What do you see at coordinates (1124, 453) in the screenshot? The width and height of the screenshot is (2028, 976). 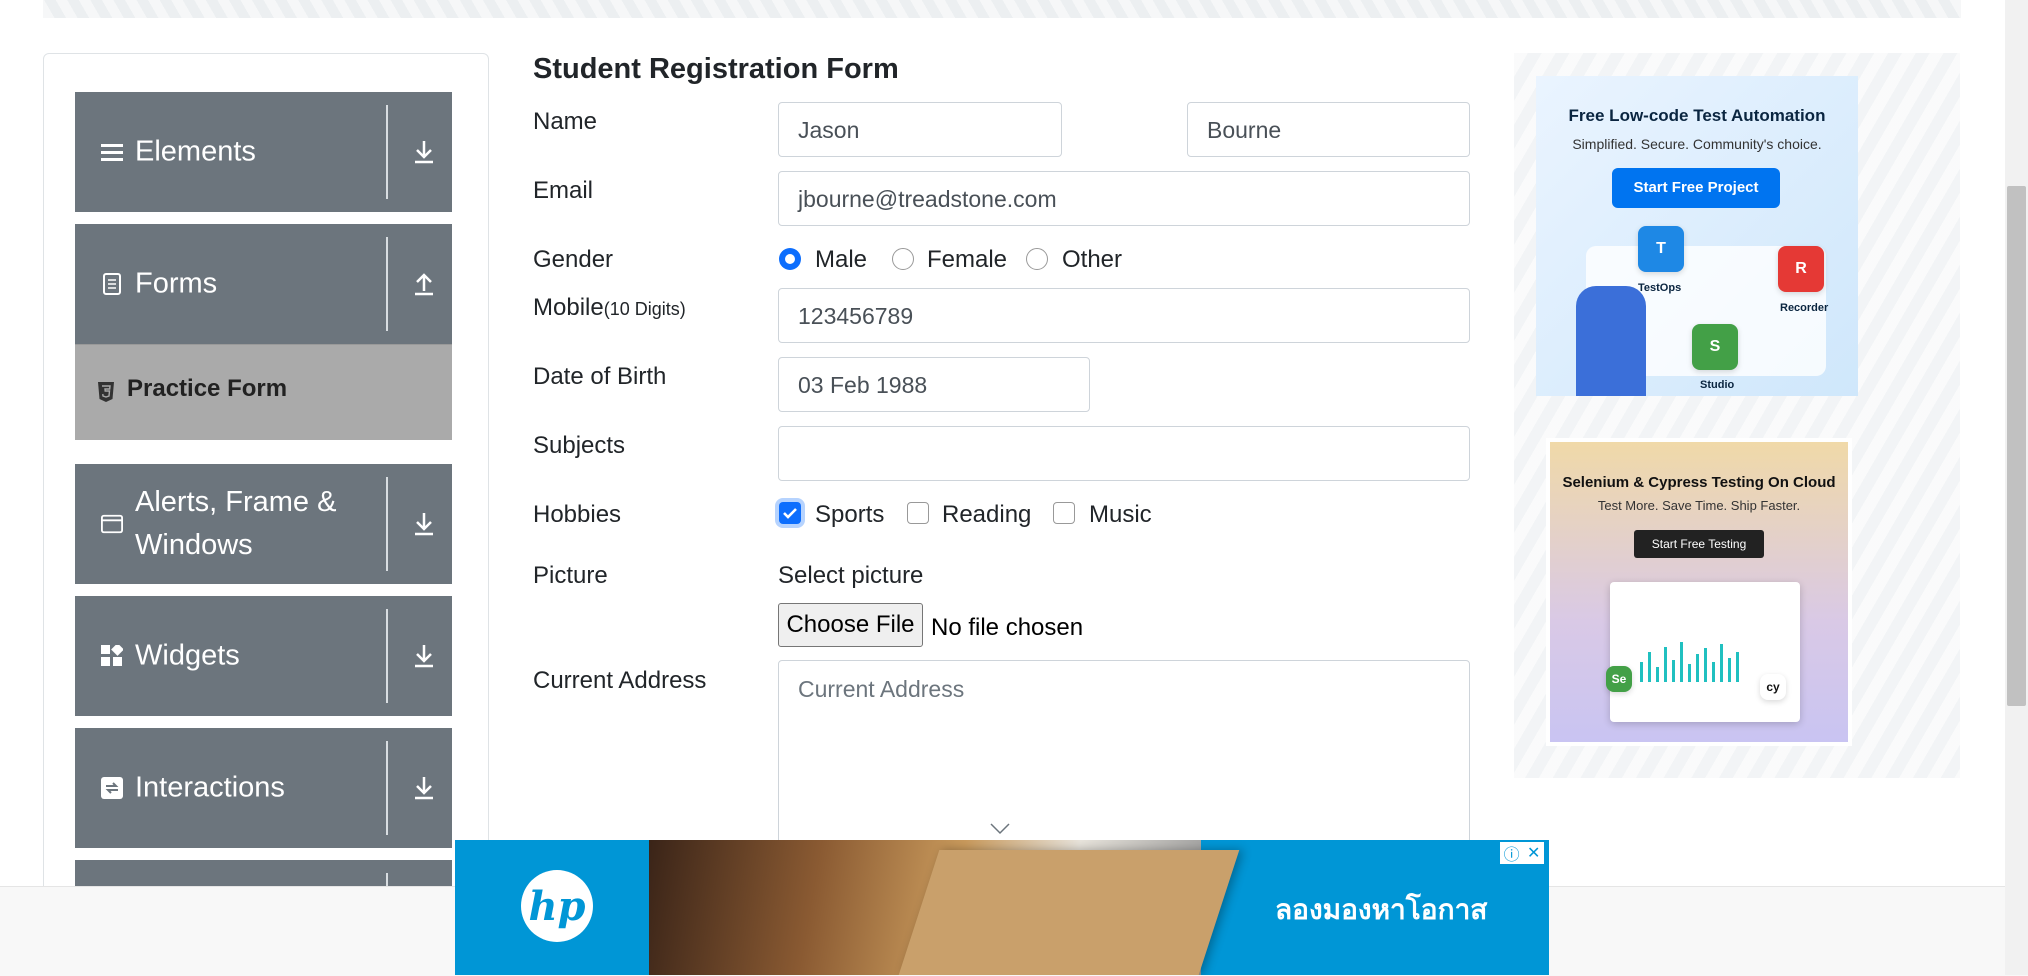 I see `subjects-input` at bounding box center [1124, 453].